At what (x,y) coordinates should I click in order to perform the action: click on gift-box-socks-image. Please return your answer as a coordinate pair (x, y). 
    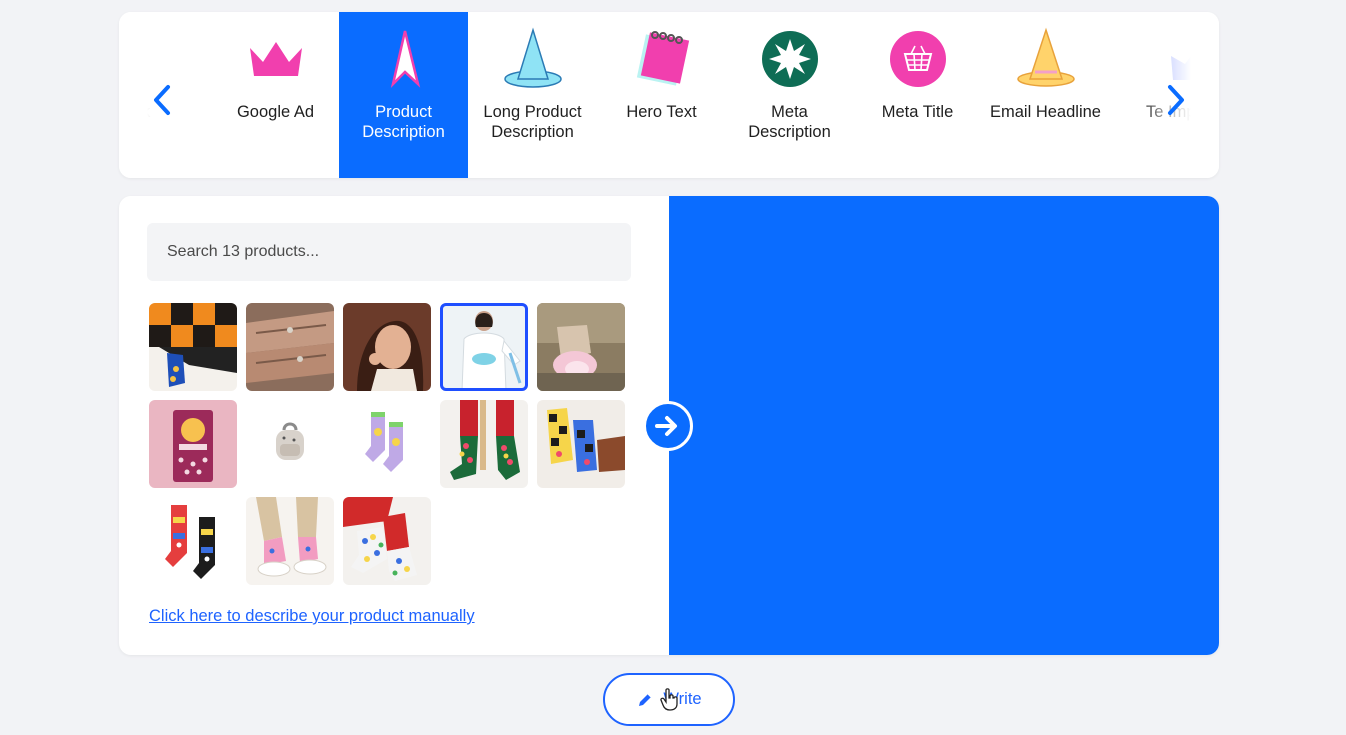
    Looking at the image, I should click on (193, 444).